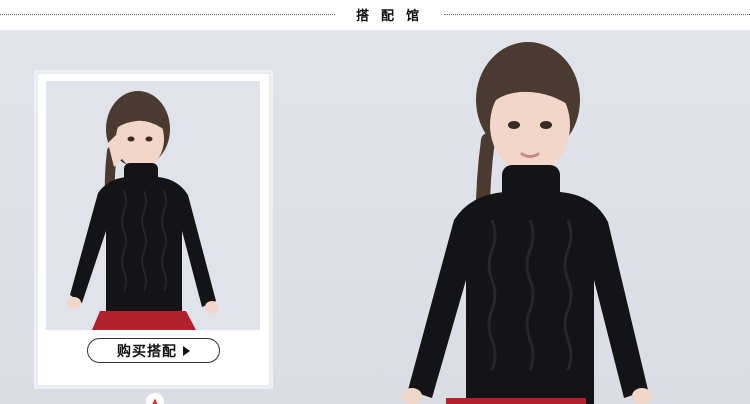 The image size is (750, 404). What do you see at coordinates (155, 398) in the screenshot?
I see `chevron-up-icon: ▲` at bounding box center [155, 398].